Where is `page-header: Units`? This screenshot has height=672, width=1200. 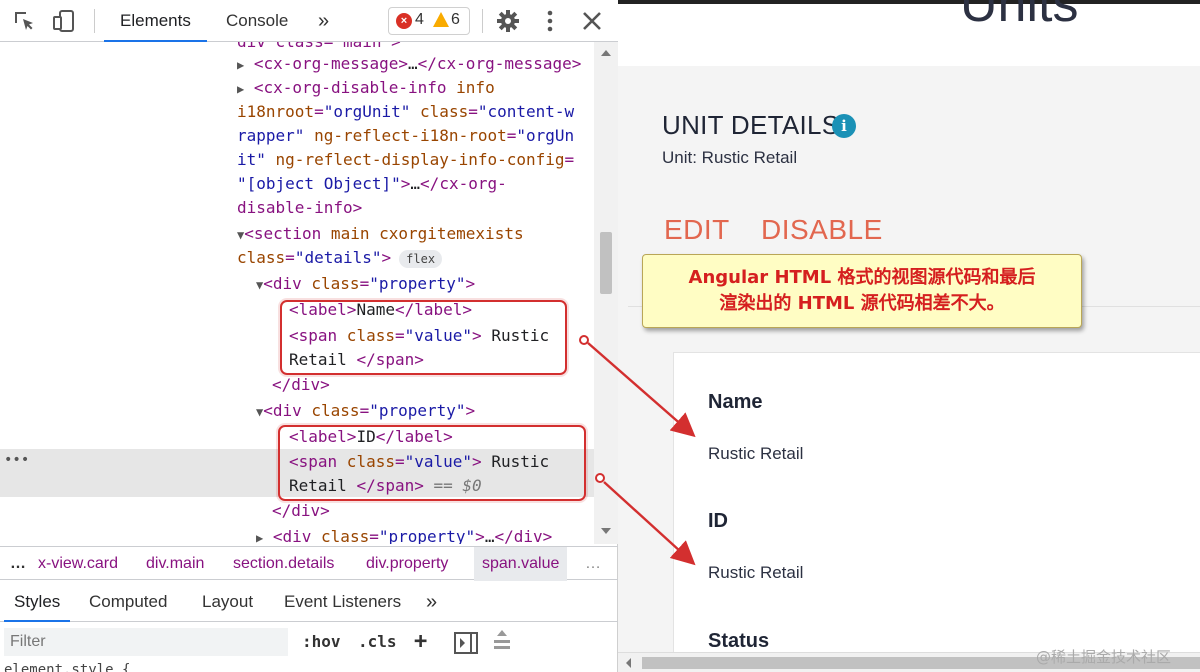
page-header: Units is located at coordinates (909, 33).